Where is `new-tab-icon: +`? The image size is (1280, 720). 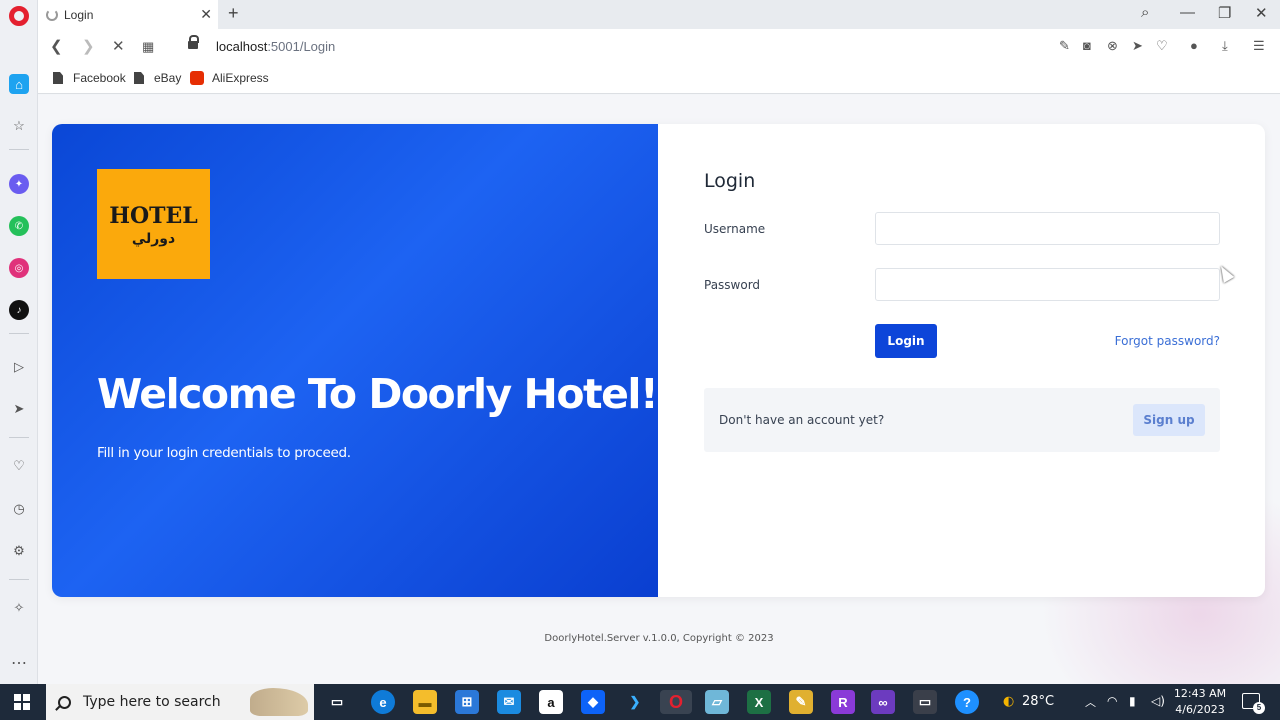 new-tab-icon: + is located at coordinates (233, 13).